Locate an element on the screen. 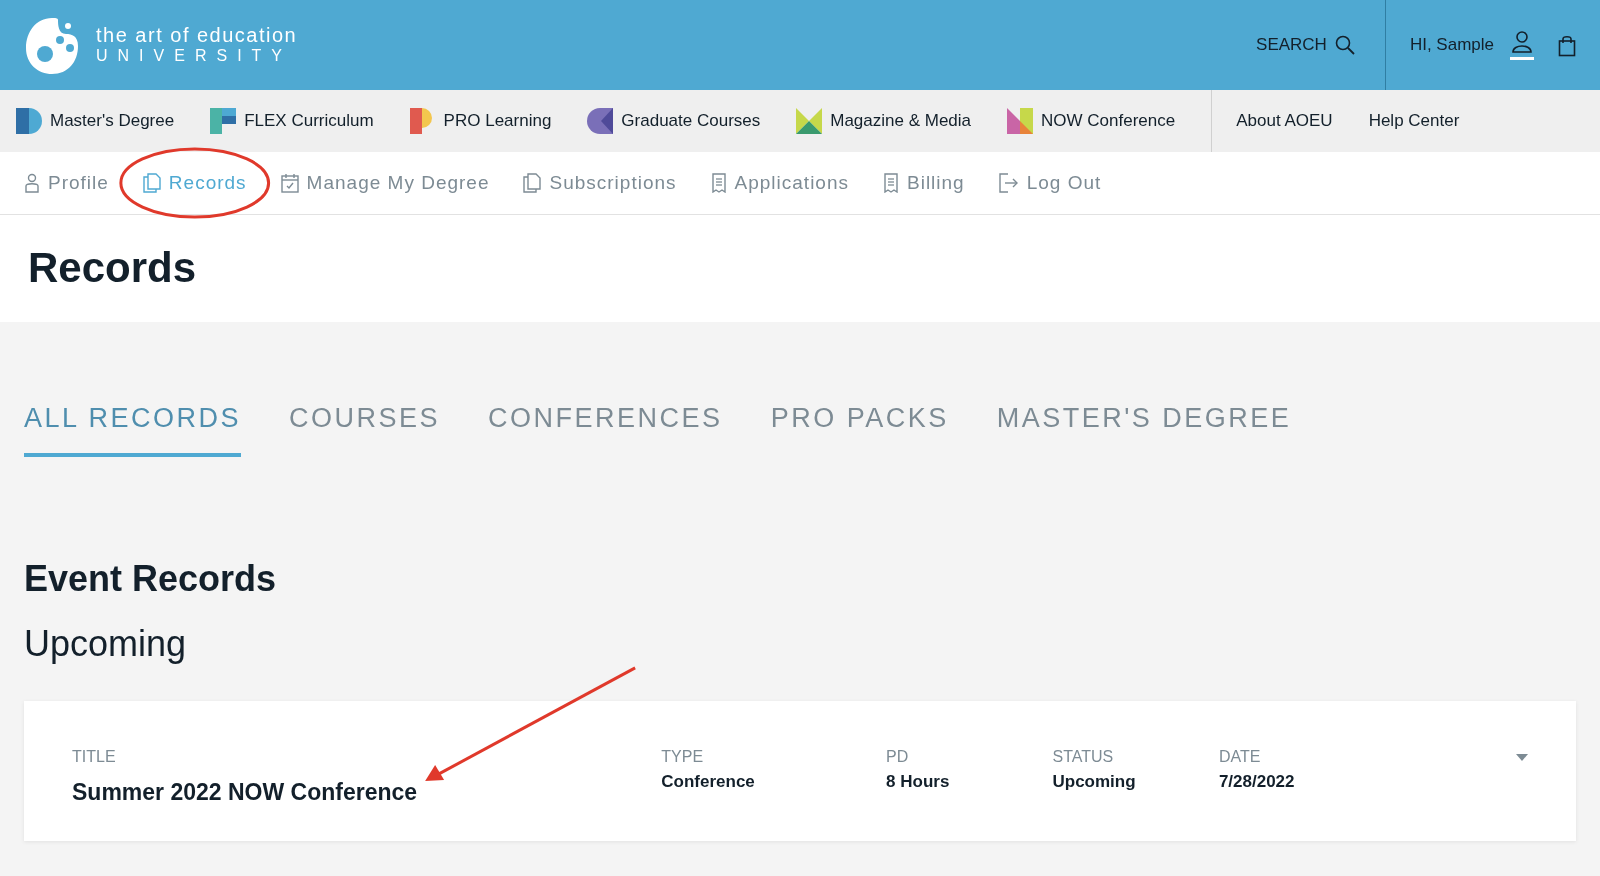 The width and height of the screenshot is (1600, 876). account-nav-link: Billing is located at coordinates (924, 183).